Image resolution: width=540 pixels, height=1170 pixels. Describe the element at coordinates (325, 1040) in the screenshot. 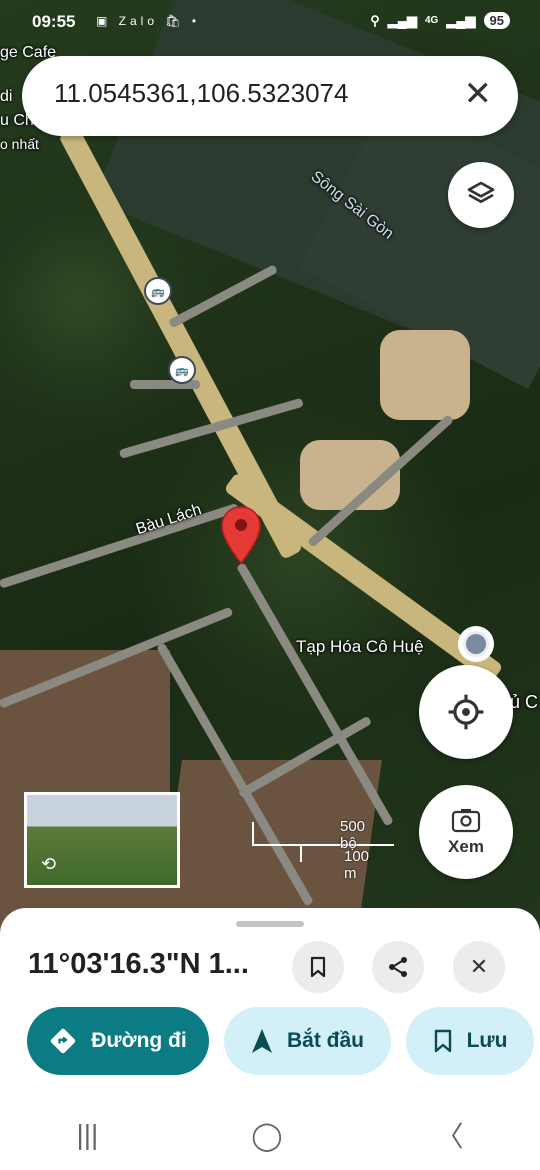

I see `start-label: Bắt đầu` at that location.